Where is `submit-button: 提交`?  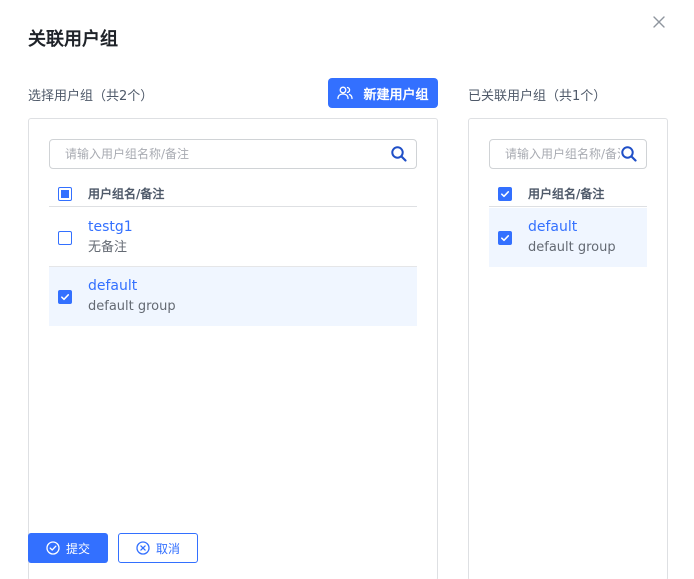 submit-button: 提交 is located at coordinates (68, 548).